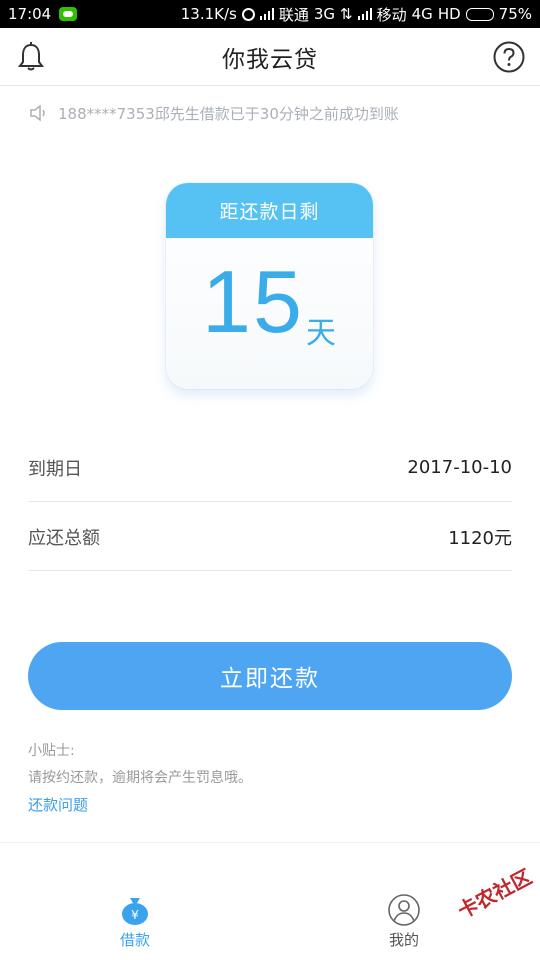 This screenshot has height=960, width=540. What do you see at coordinates (269, 210) in the screenshot?
I see `countdown-header: 距还款日剩` at bounding box center [269, 210].